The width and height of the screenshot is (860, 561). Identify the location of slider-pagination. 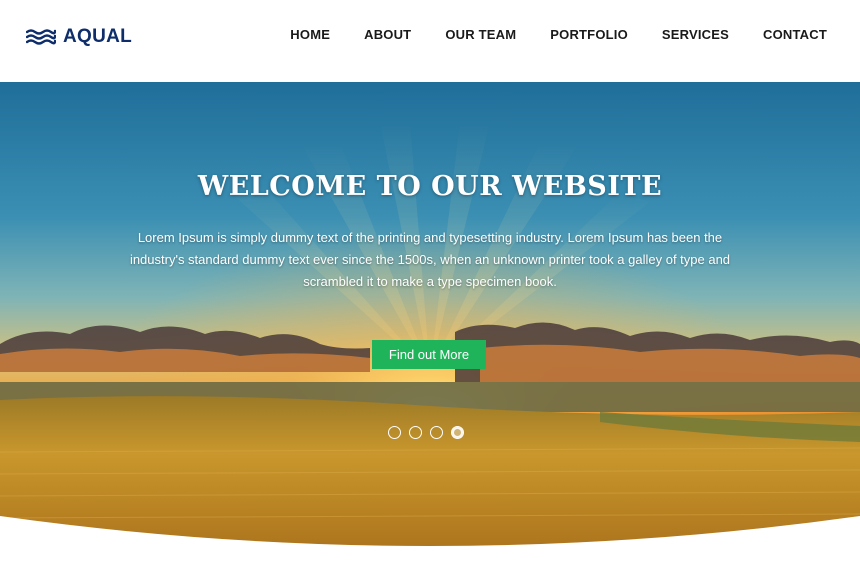
(426, 432).